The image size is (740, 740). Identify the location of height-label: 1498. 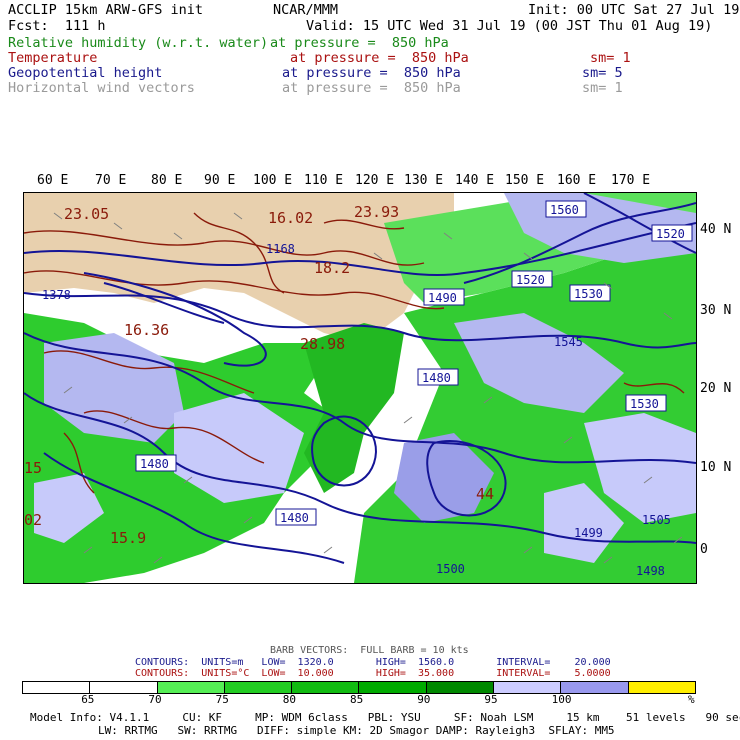
(650, 571).